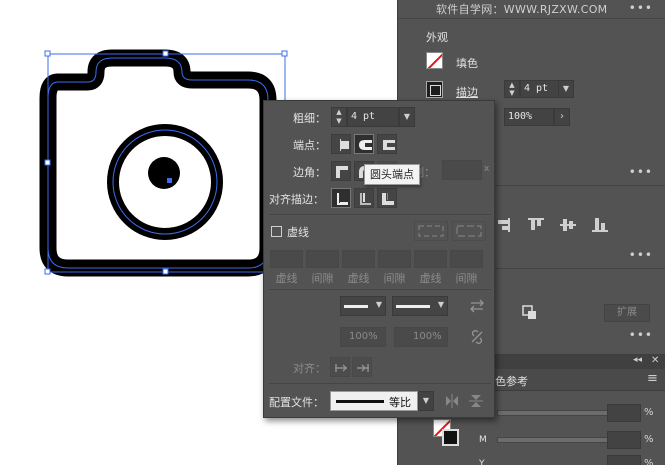 The image size is (665, 465). I want to click on align-stroke-center-button, so click(341, 198).